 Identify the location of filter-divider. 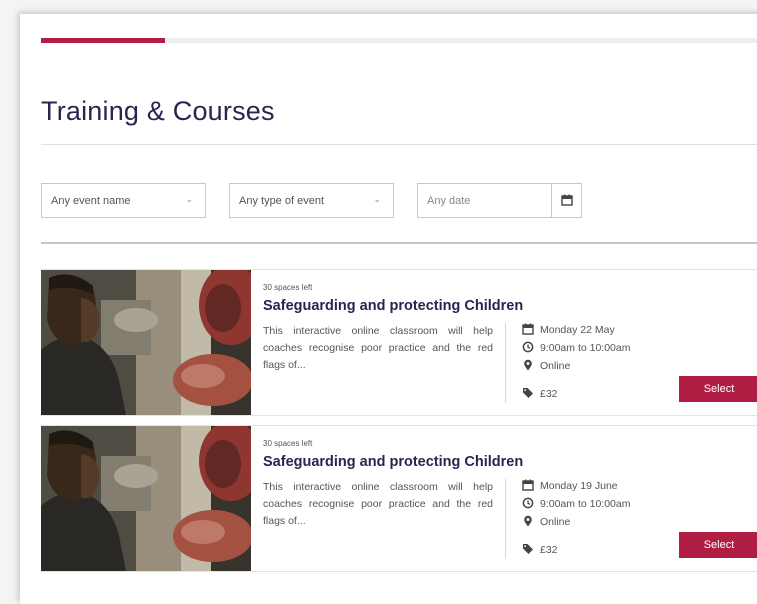
(399, 243).